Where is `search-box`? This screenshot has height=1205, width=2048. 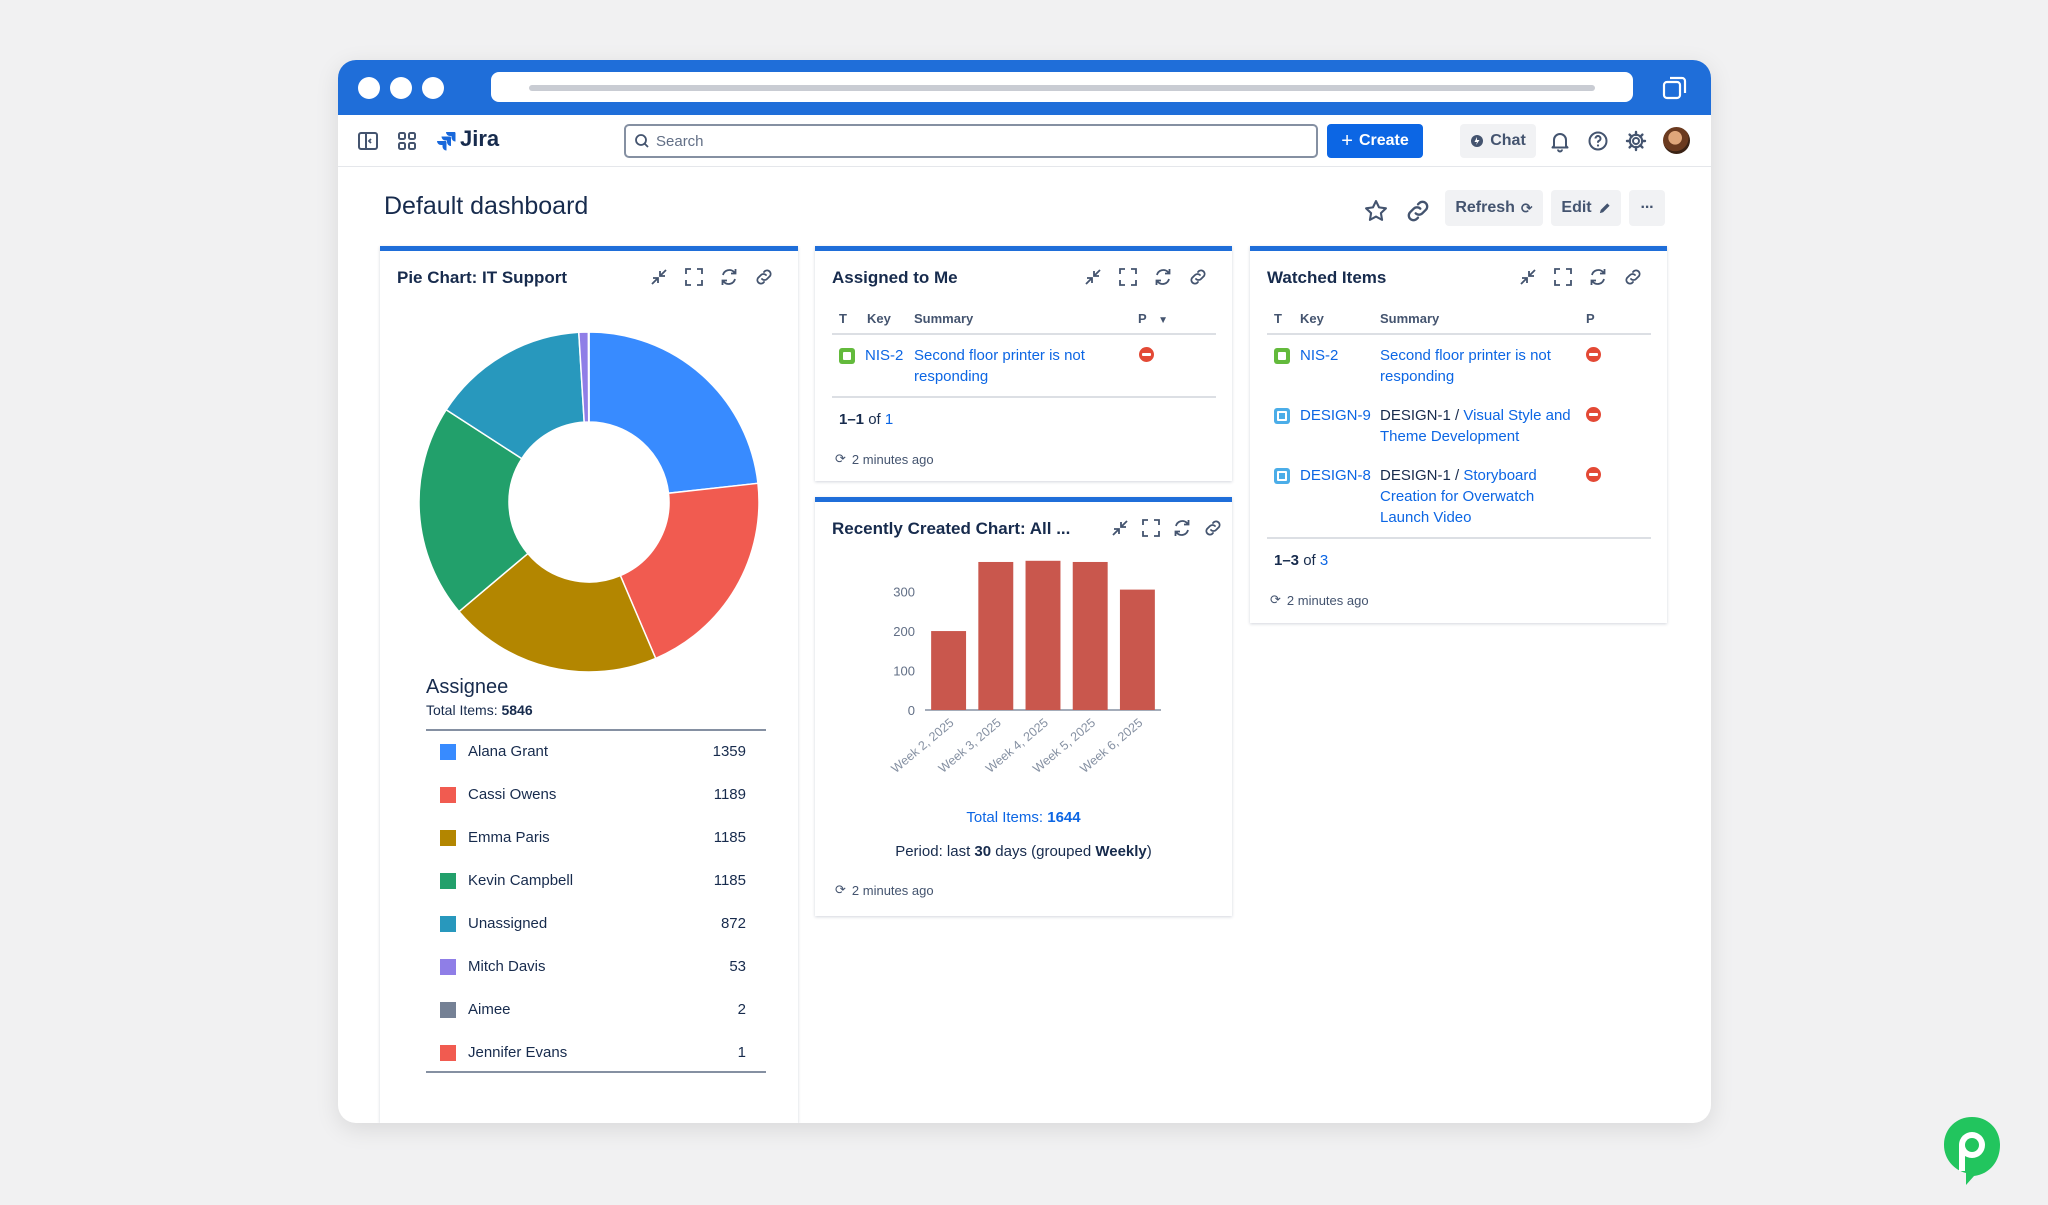 search-box is located at coordinates (971, 141).